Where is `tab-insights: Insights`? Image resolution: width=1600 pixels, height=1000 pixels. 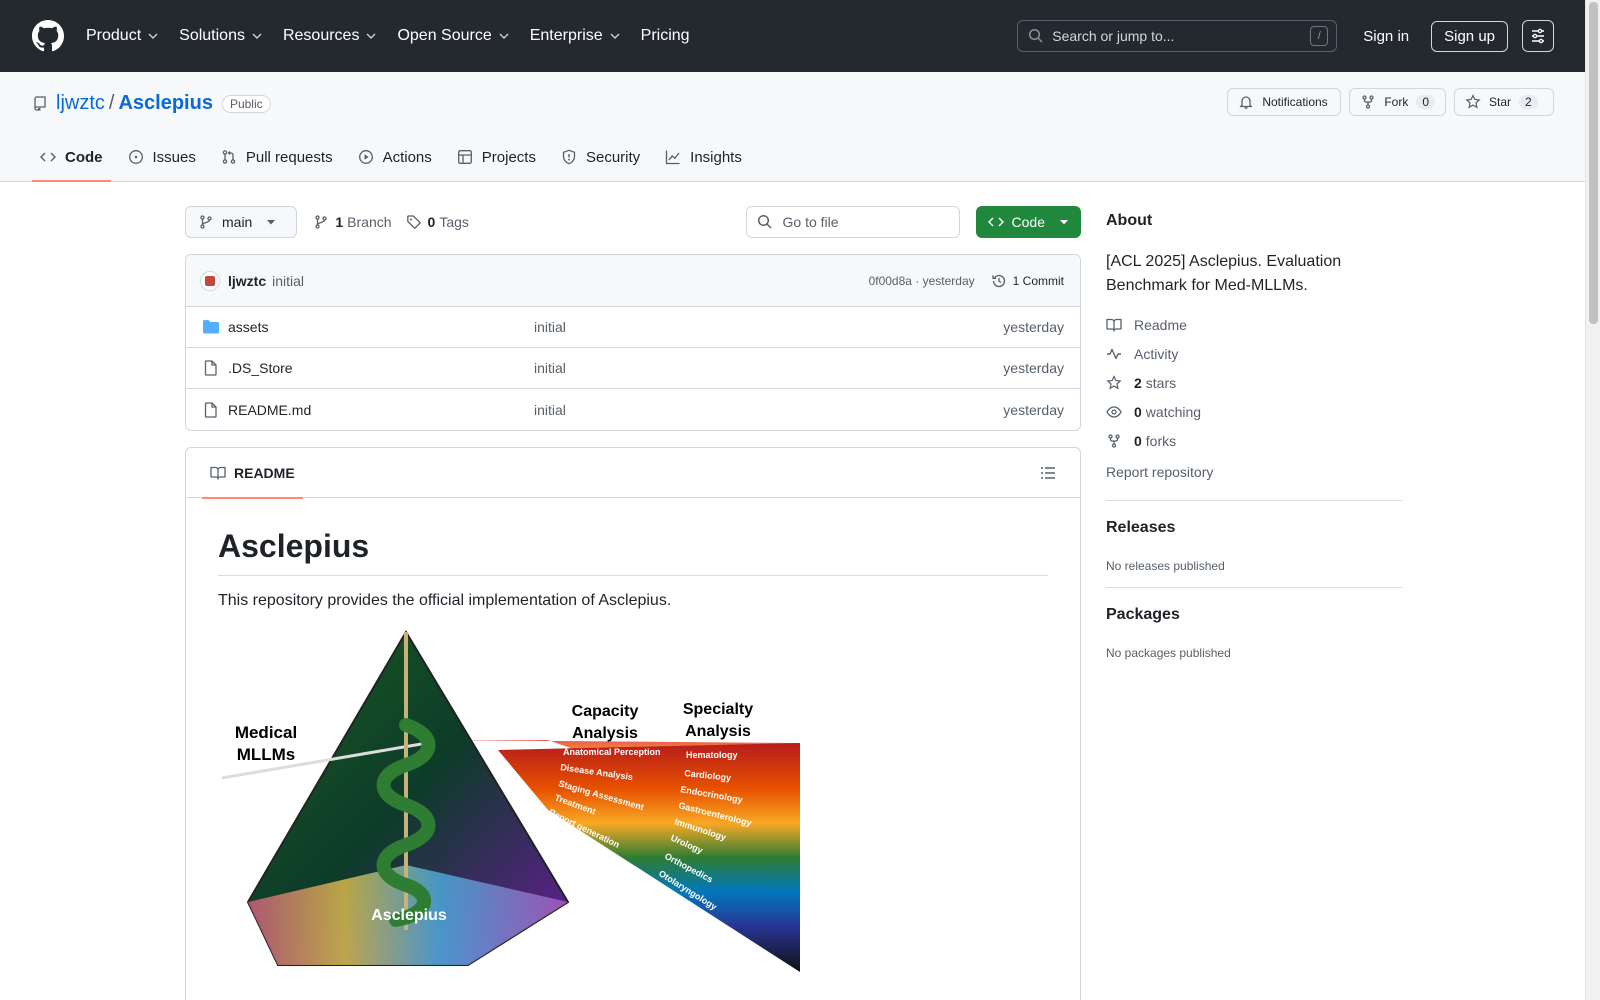
tab-insights: Insights is located at coordinates (703, 157).